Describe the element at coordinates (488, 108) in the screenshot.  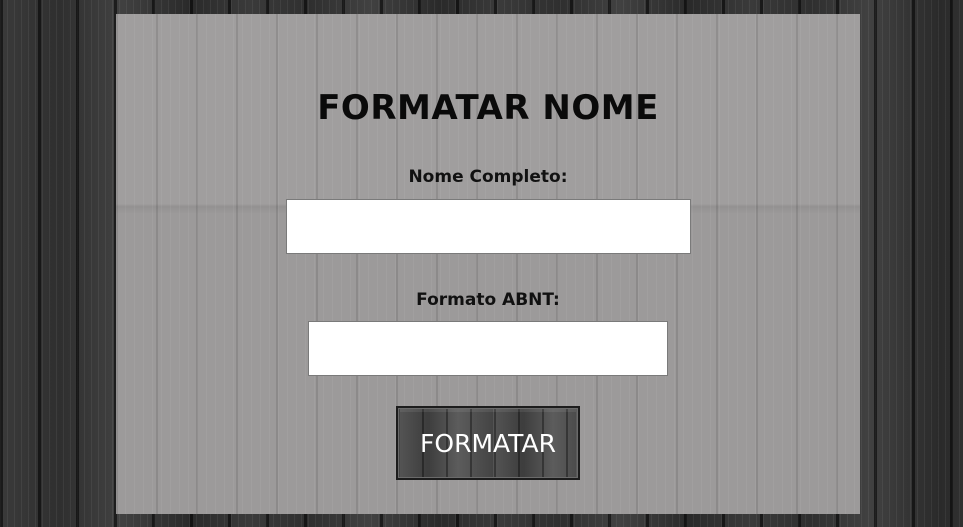
I see `page-title: FORMATAR NOME` at that location.